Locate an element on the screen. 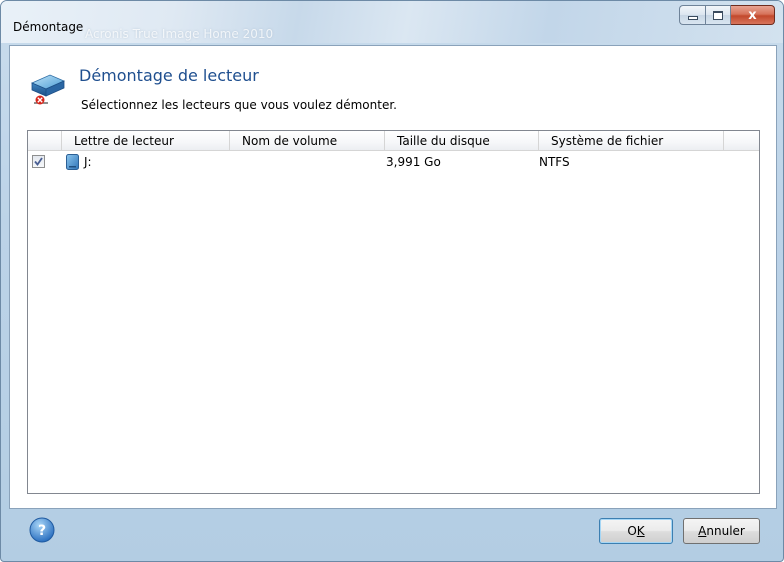 This screenshot has height=562, width=784. maximize-icon is located at coordinates (718, 15).